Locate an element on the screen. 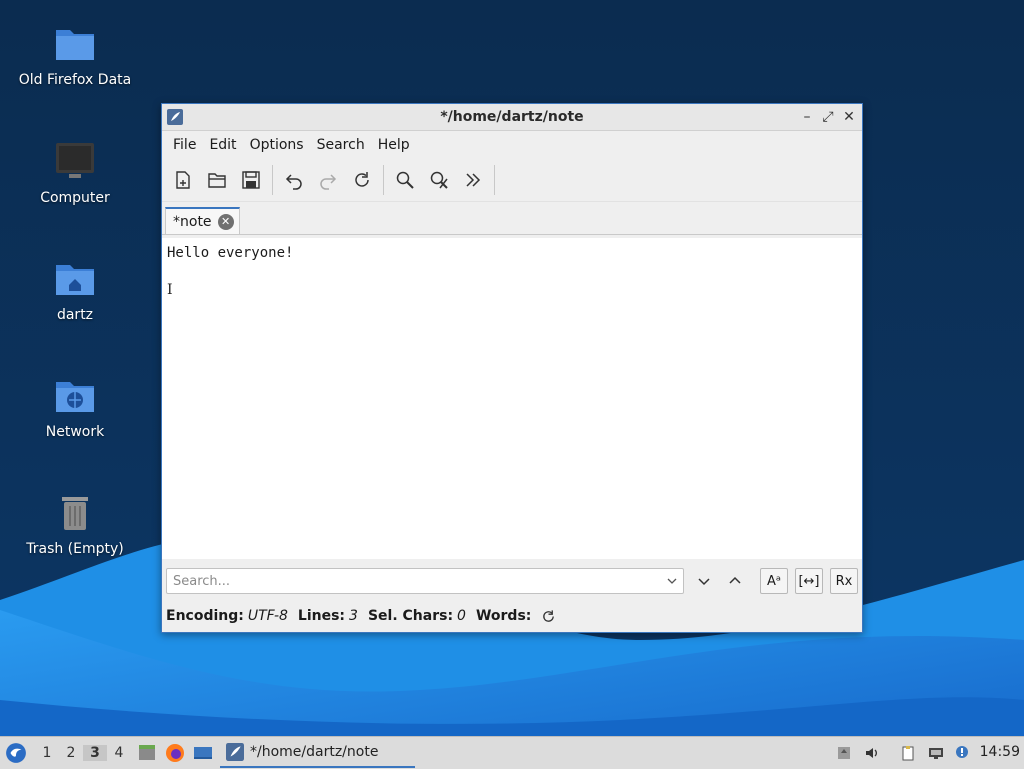 The width and height of the screenshot is (1024, 769). file-manager-icon is located at coordinates (147, 753).